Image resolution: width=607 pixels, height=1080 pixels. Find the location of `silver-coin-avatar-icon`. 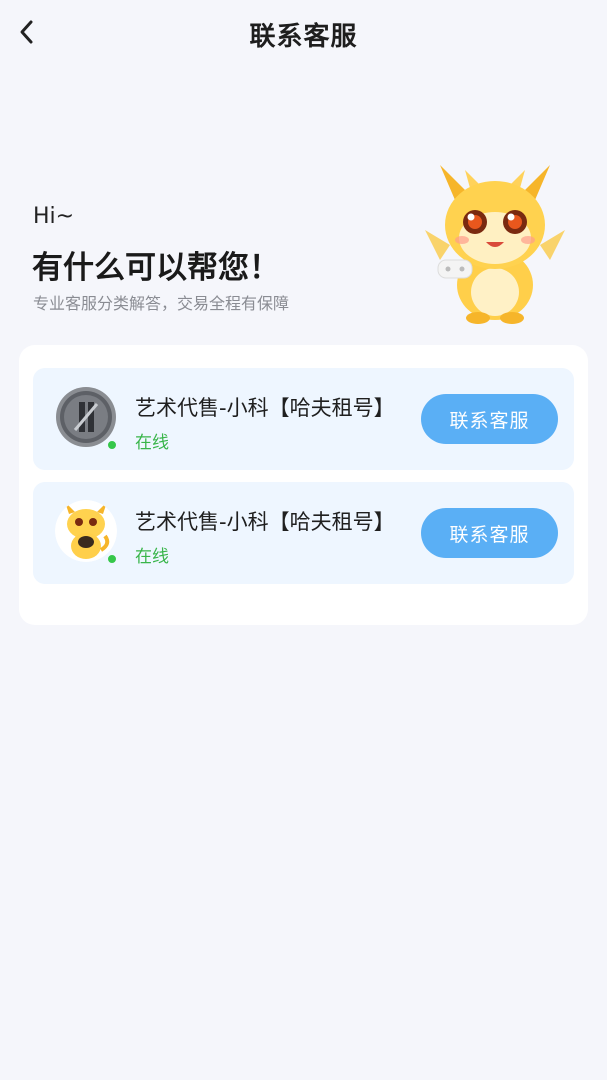

silver-coin-avatar-icon is located at coordinates (86, 417).